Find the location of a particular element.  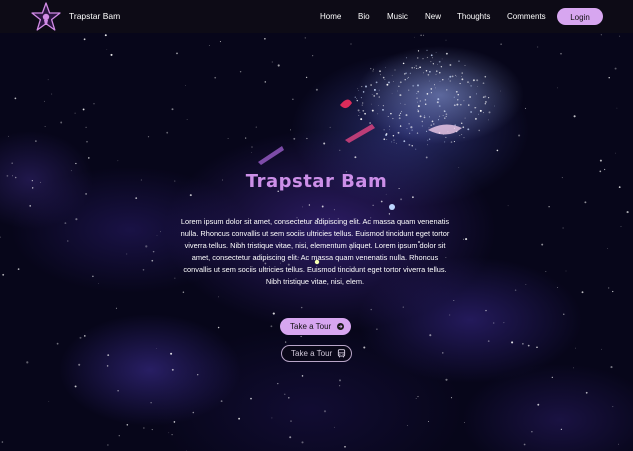

take-a-tour-button: Take a Tour is located at coordinates (315, 326).